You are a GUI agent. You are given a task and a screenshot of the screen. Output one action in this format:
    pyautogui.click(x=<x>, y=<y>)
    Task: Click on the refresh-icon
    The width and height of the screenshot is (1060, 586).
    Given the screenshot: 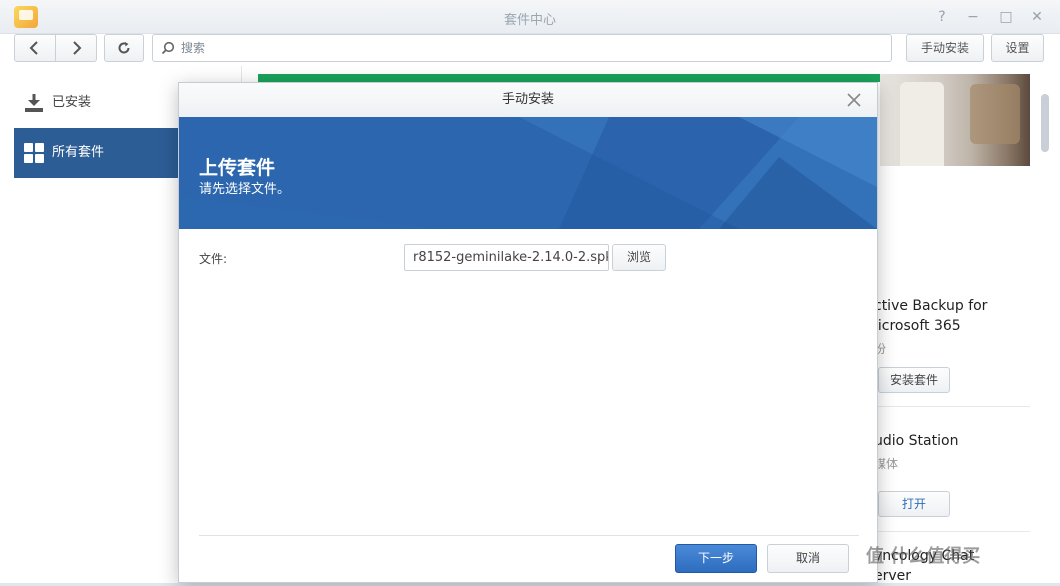 What is the action you would take?
    pyautogui.click(x=124, y=48)
    